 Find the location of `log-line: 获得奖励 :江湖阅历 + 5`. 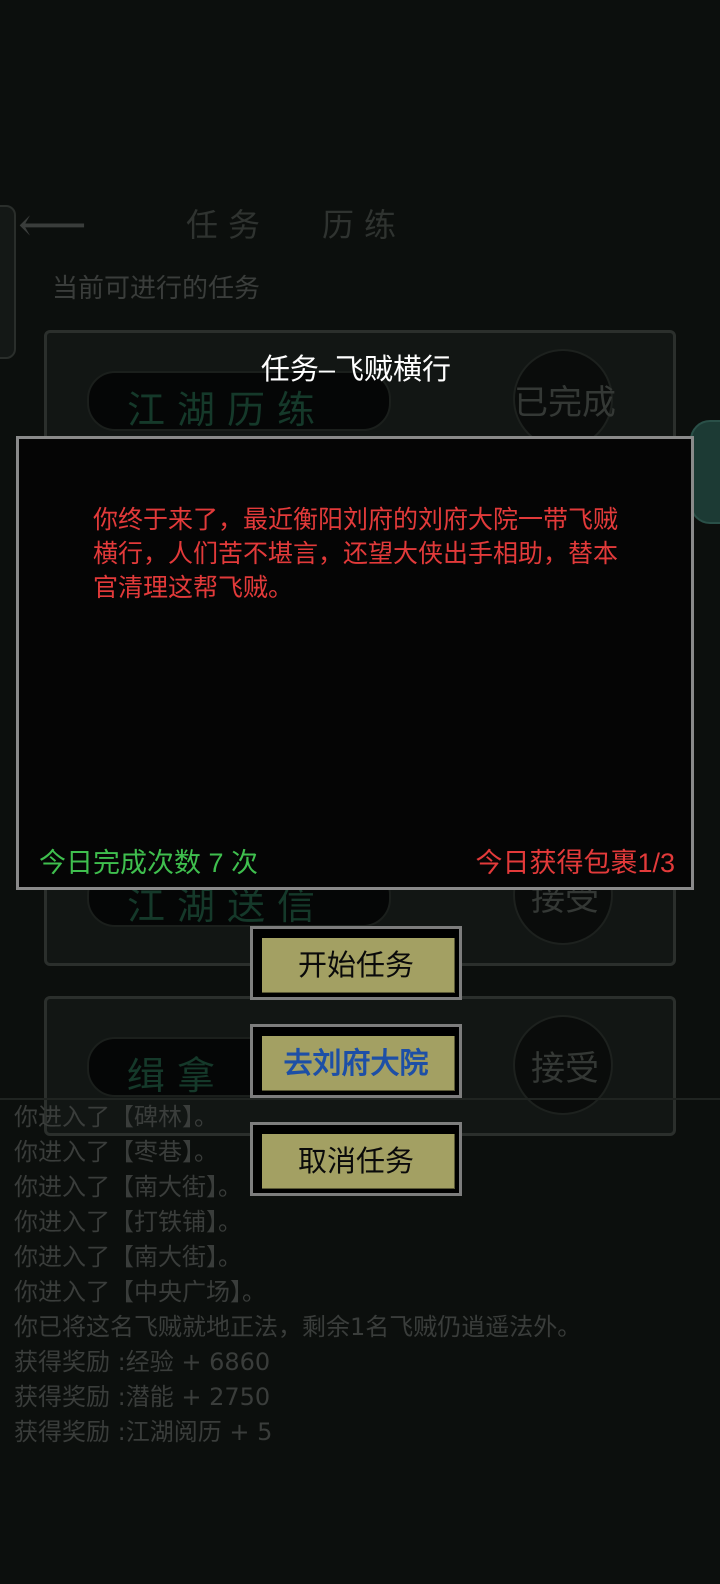

log-line: 获得奖励 :江湖阅历 + 5 is located at coordinates (143, 1432).